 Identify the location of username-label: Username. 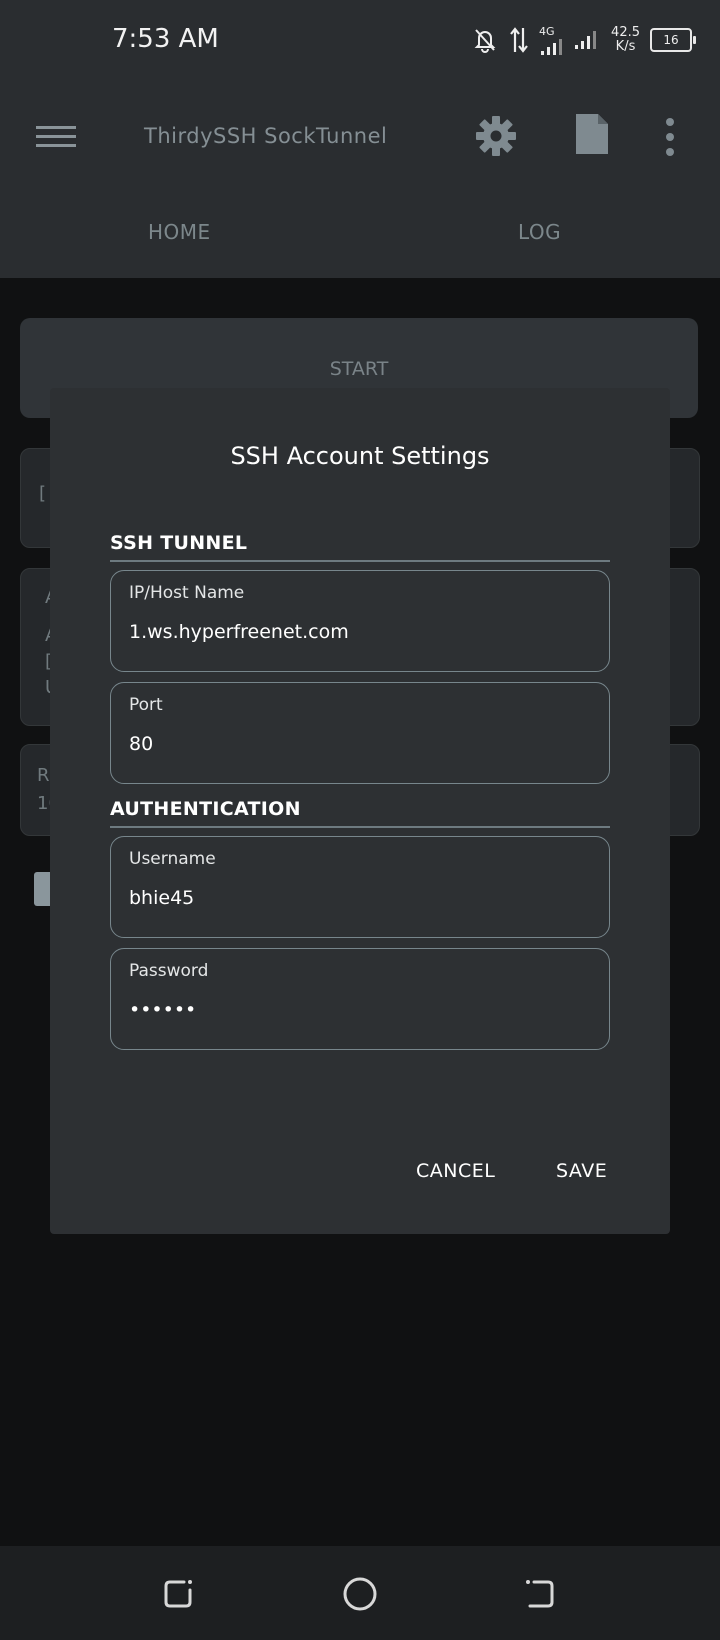
(172, 859).